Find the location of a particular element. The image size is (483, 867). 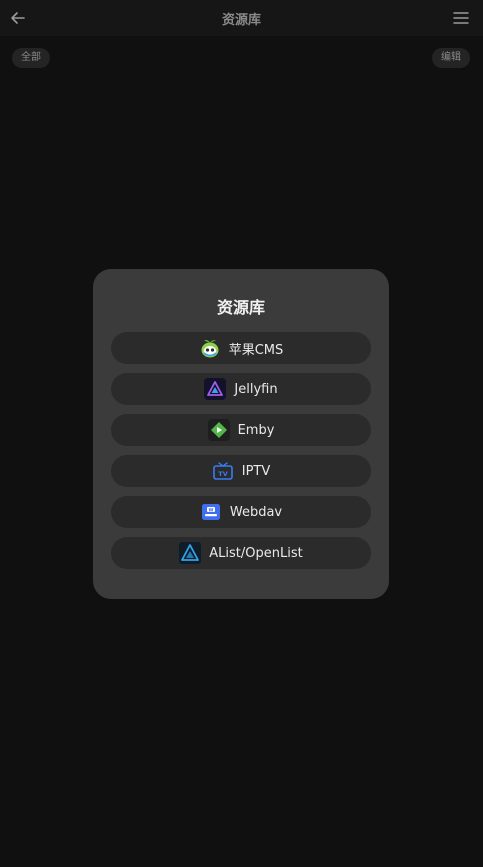

option-label: Emby is located at coordinates (256, 430).